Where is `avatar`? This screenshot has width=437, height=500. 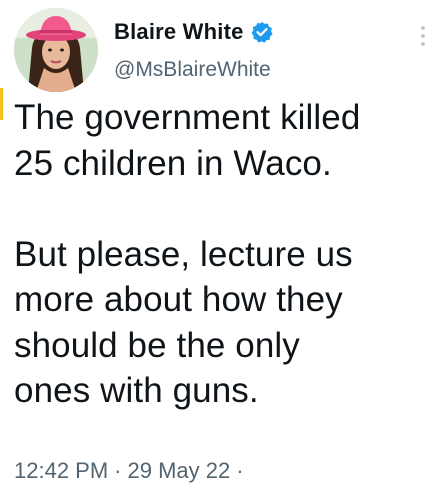
avatar is located at coordinates (56, 50).